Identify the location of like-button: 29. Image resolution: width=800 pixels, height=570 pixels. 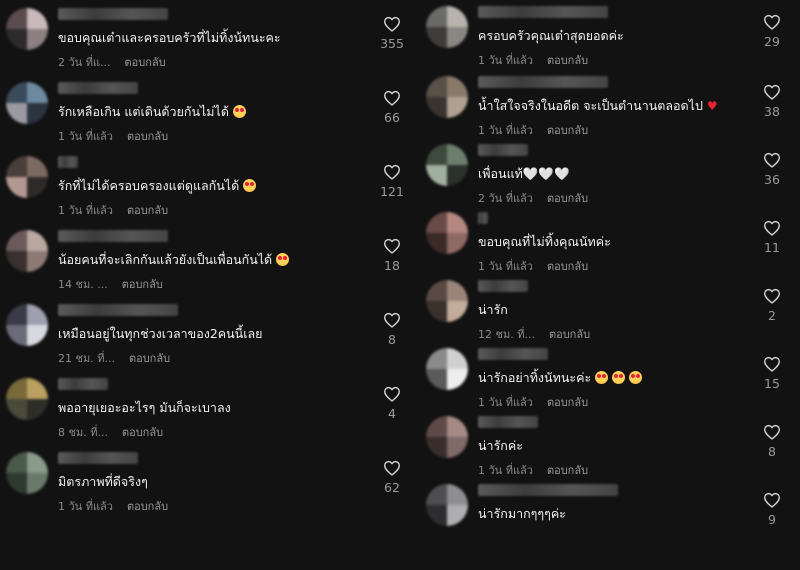
(772, 31).